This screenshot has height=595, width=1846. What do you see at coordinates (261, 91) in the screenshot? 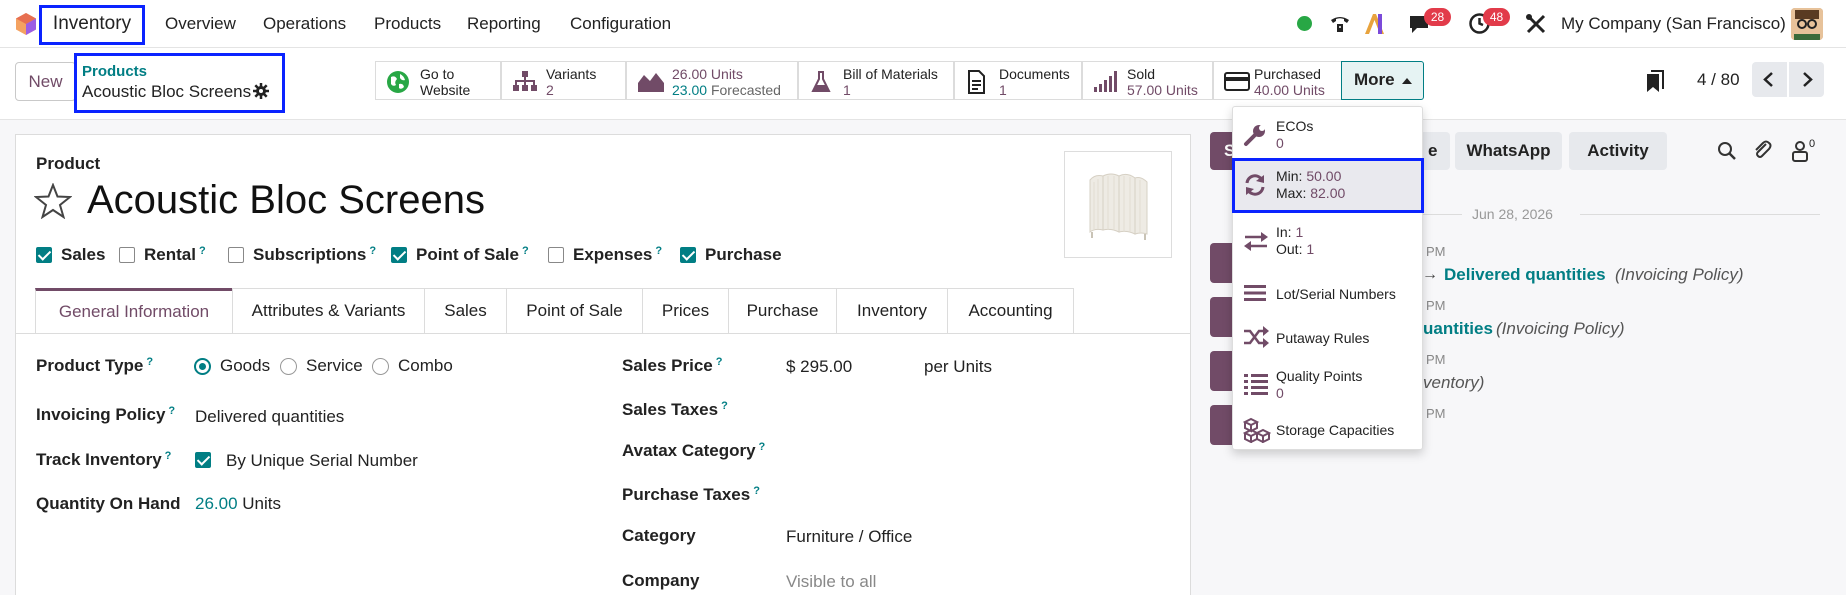
I see `gear-icon` at bounding box center [261, 91].